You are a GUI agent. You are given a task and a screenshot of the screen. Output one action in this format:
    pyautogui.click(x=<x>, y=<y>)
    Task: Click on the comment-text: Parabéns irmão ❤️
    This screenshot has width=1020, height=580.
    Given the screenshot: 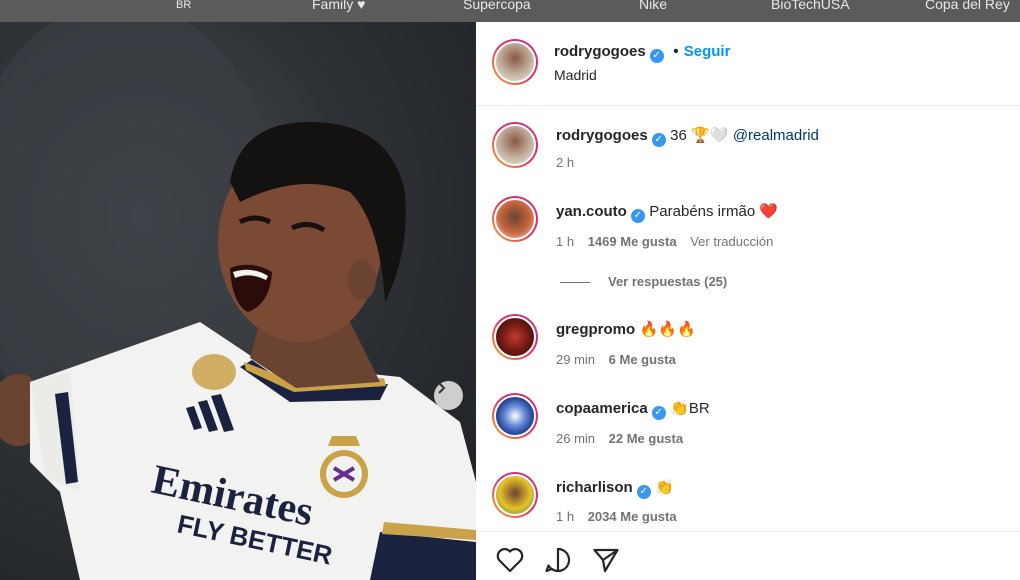 What is the action you would take?
    pyautogui.click(x=714, y=211)
    